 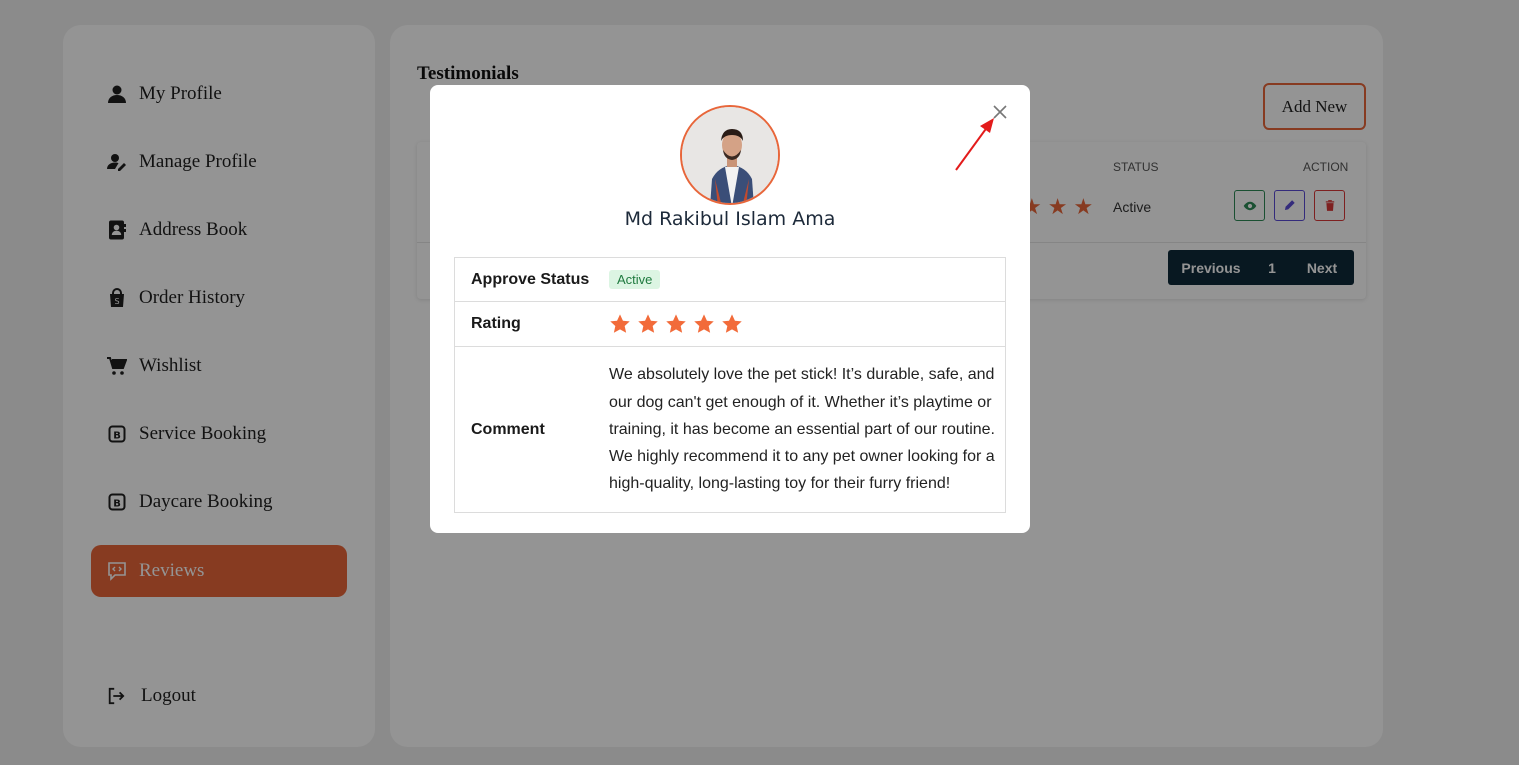 What do you see at coordinates (730, 219) in the screenshot?
I see `reviewer-name: Md Rakibul Islam Ama` at bounding box center [730, 219].